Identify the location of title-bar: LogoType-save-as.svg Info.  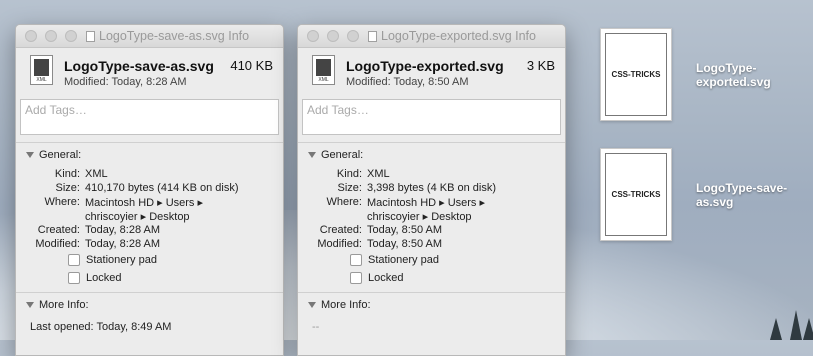
(149, 36).